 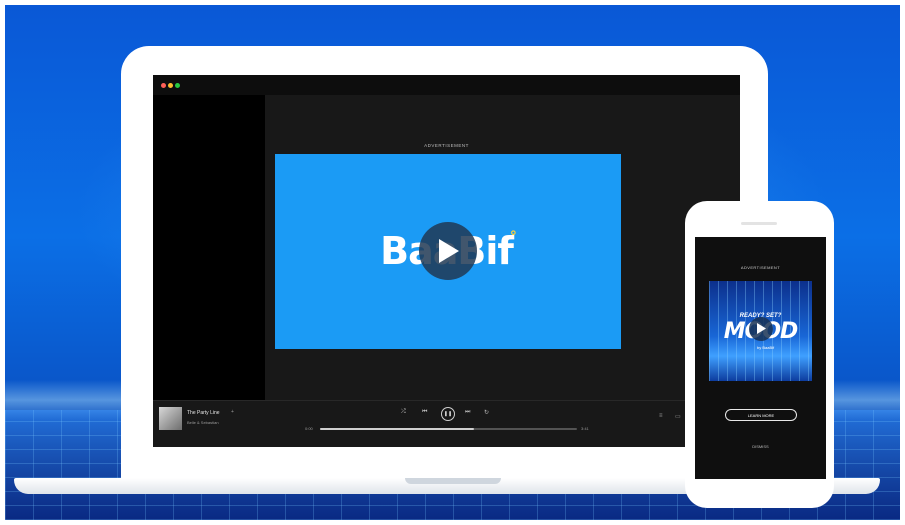 What do you see at coordinates (203, 422) in the screenshot?
I see `track-artist: Belle & Sebastian` at bounding box center [203, 422].